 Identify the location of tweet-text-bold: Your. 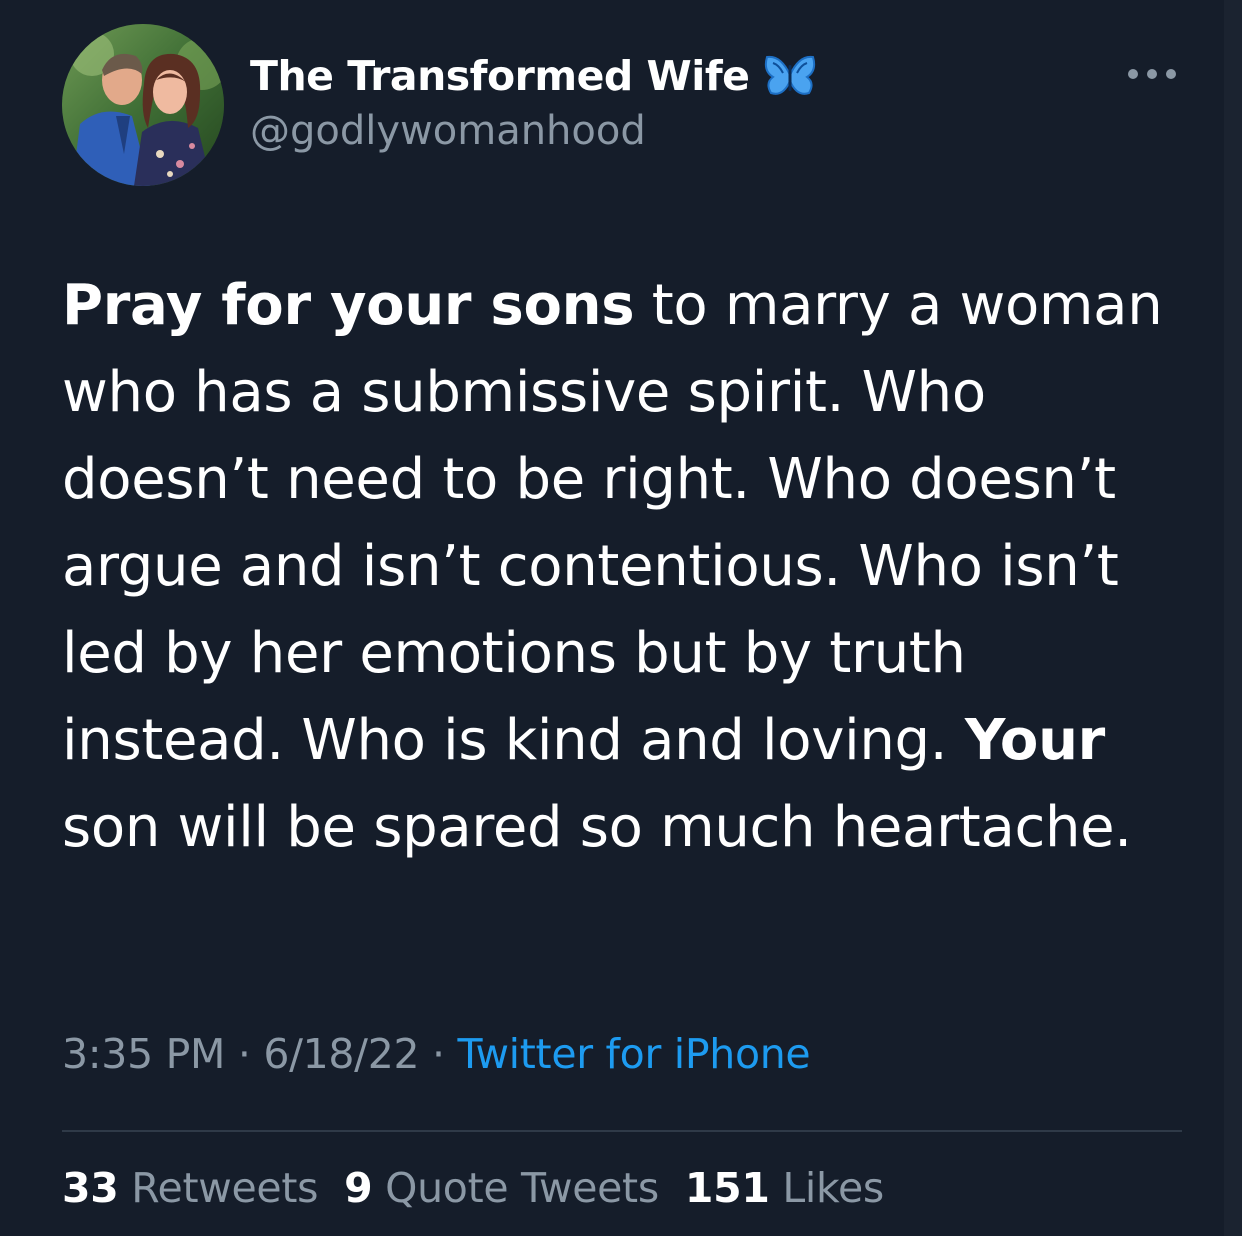
(1034, 740).